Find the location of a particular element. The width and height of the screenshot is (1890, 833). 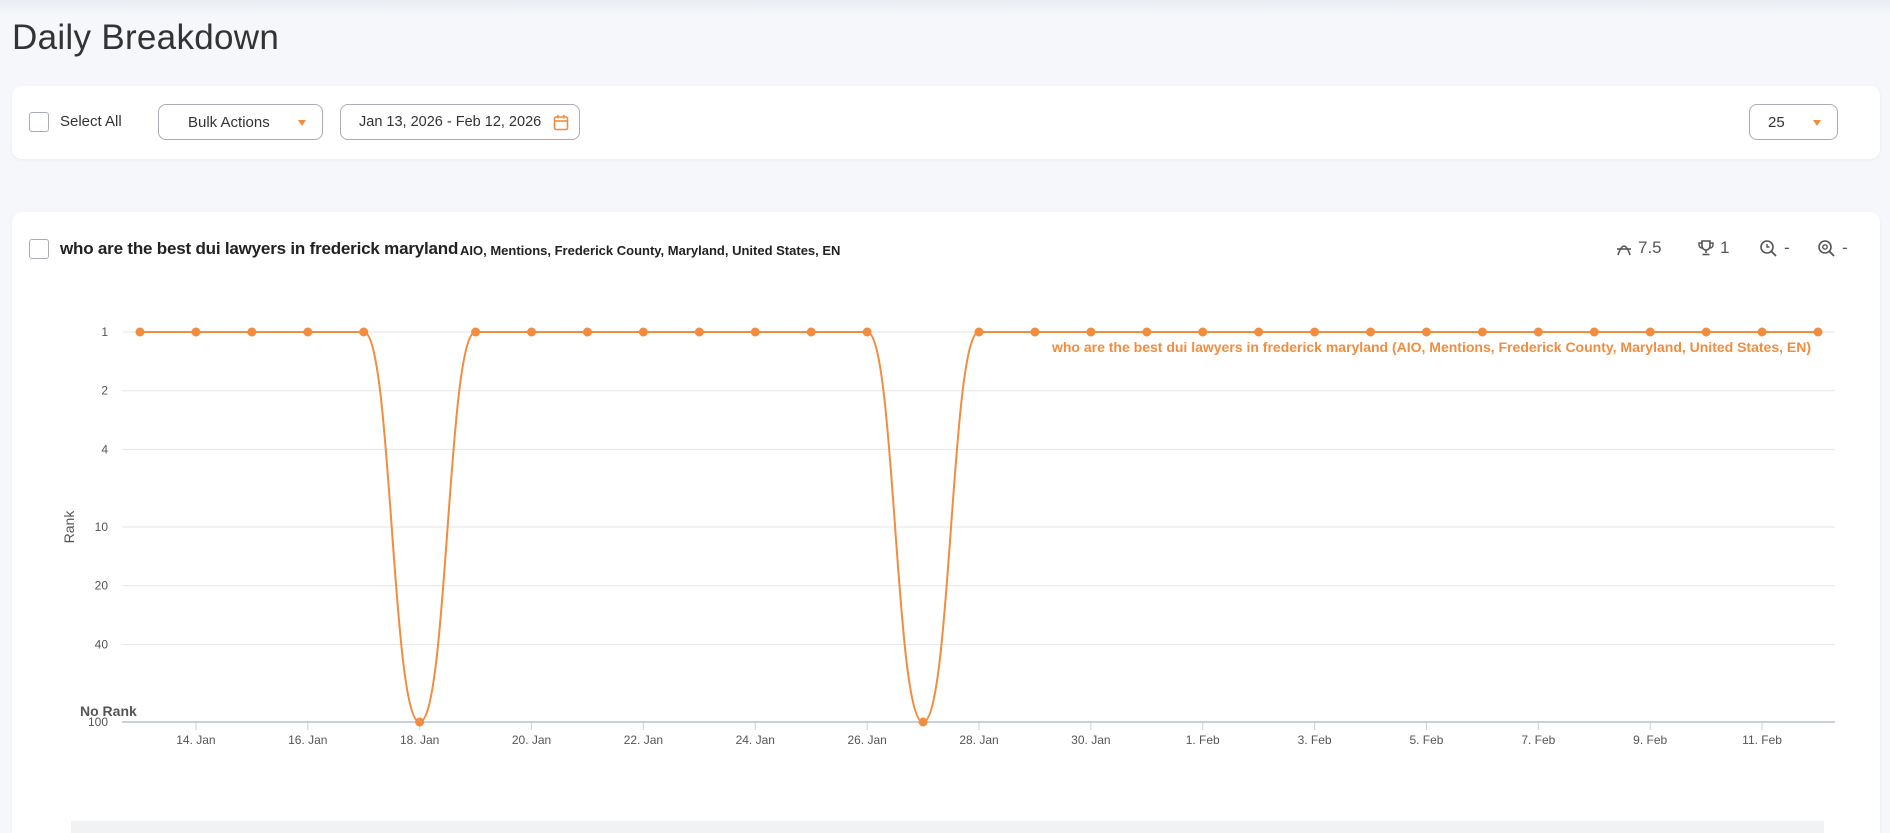

chart-navigator is located at coordinates (947, 827).